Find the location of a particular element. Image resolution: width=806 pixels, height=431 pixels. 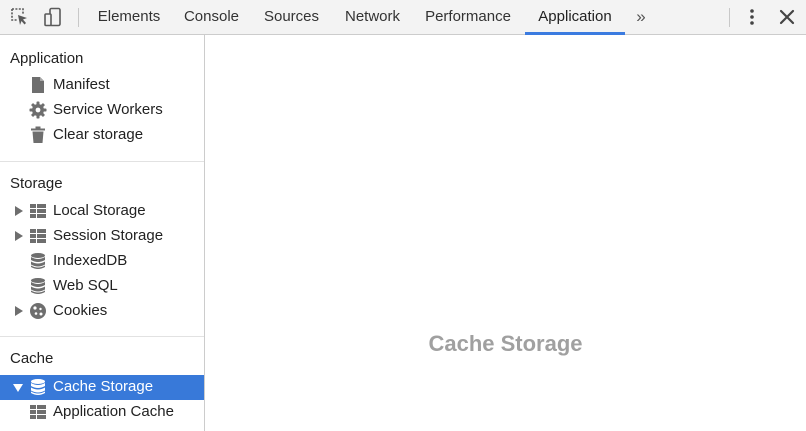

tab-network: Network is located at coordinates (372, 17).